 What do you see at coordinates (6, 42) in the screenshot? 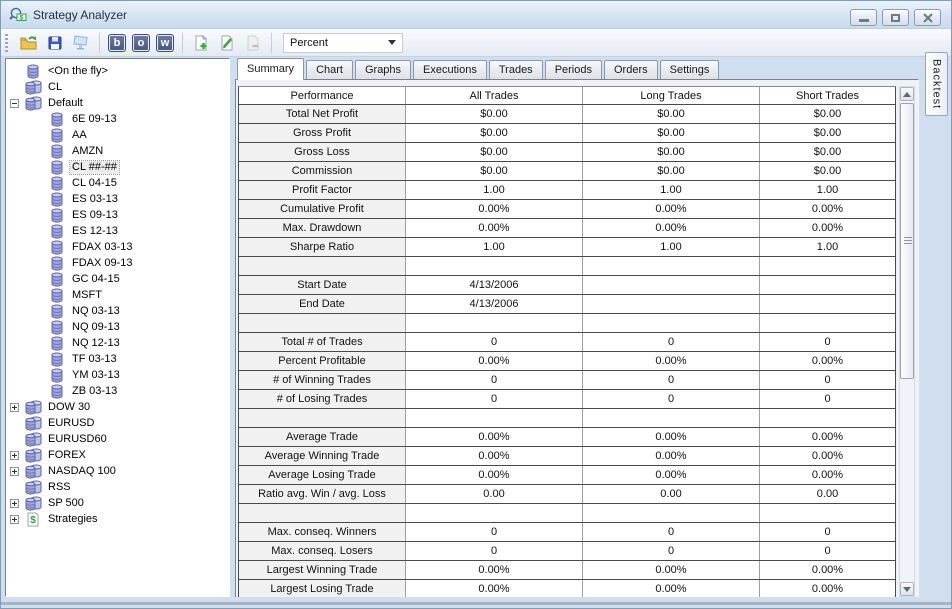
I see `toolbar-grip` at bounding box center [6, 42].